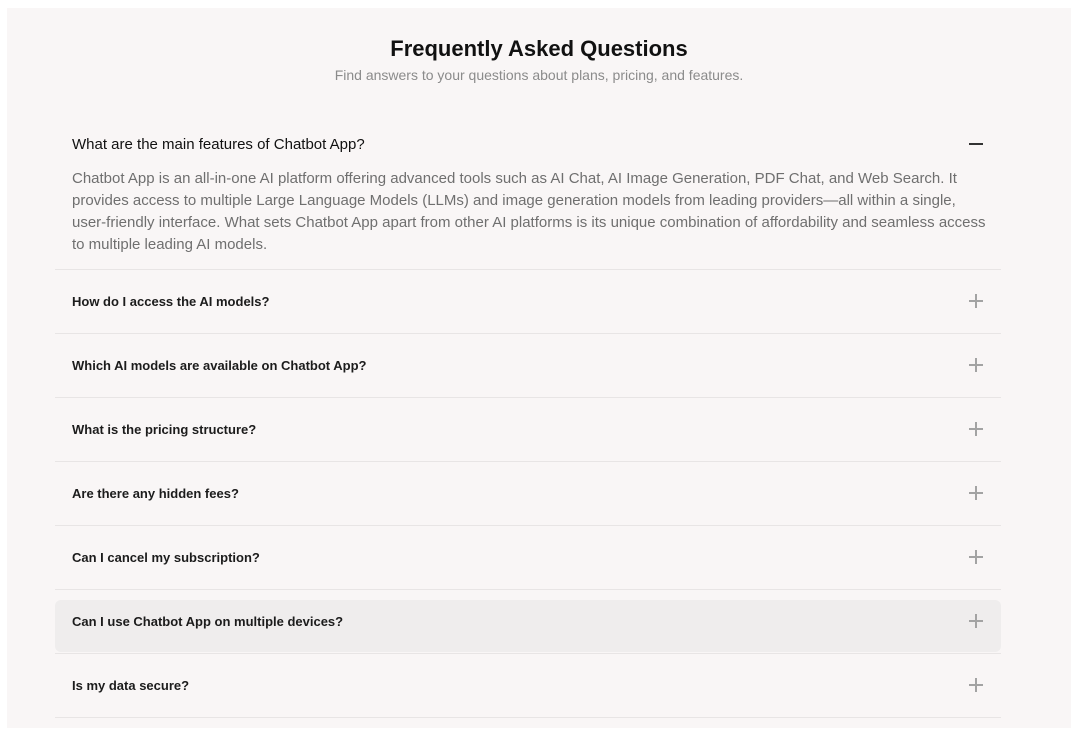 The image size is (1077, 731). What do you see at coordinates (164, 429) in the screenshot?
I see `faq-question: What is the pricing structure?` at bounding box center [164, 429].